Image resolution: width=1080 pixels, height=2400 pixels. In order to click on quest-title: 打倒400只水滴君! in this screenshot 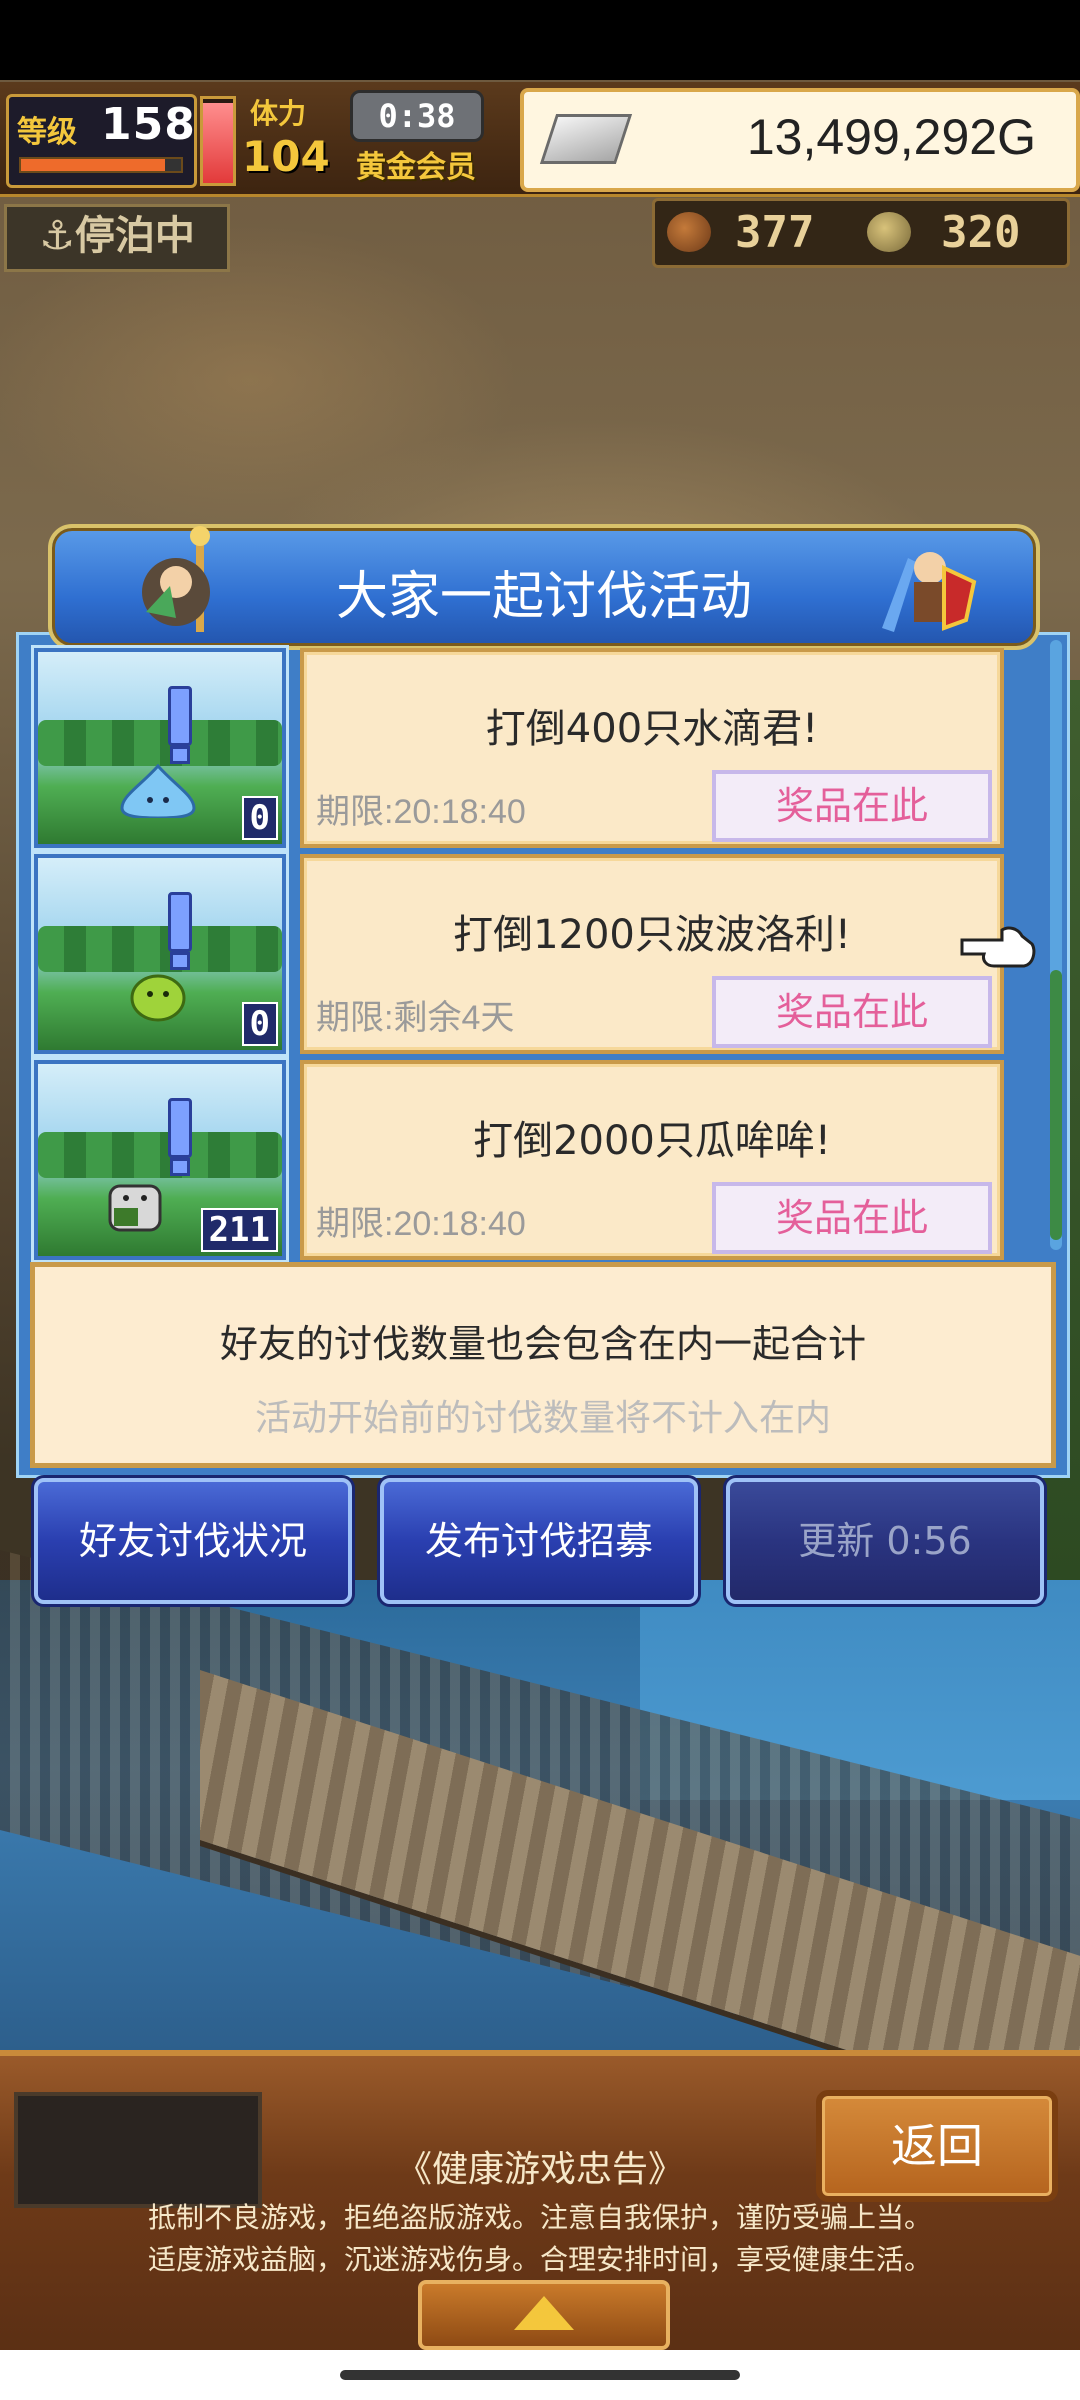, I will do `click(652, 729)`.